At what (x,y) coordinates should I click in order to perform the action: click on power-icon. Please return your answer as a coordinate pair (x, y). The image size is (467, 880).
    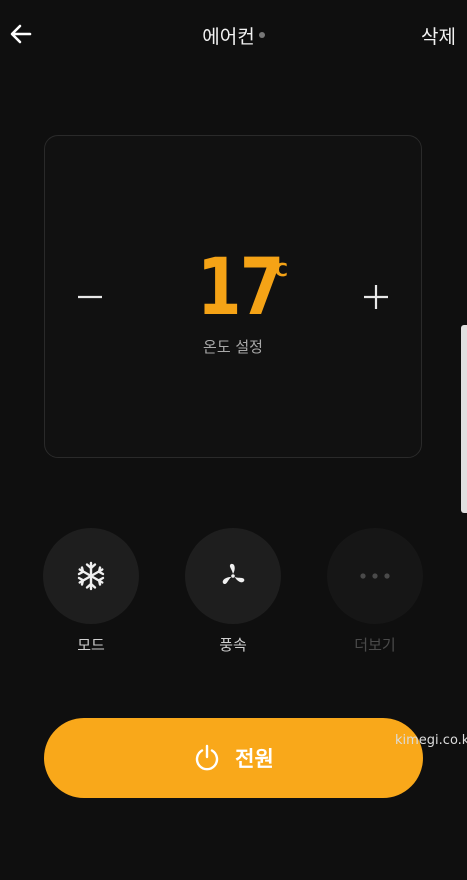
    Looking at the image, I should click on (207, 757).